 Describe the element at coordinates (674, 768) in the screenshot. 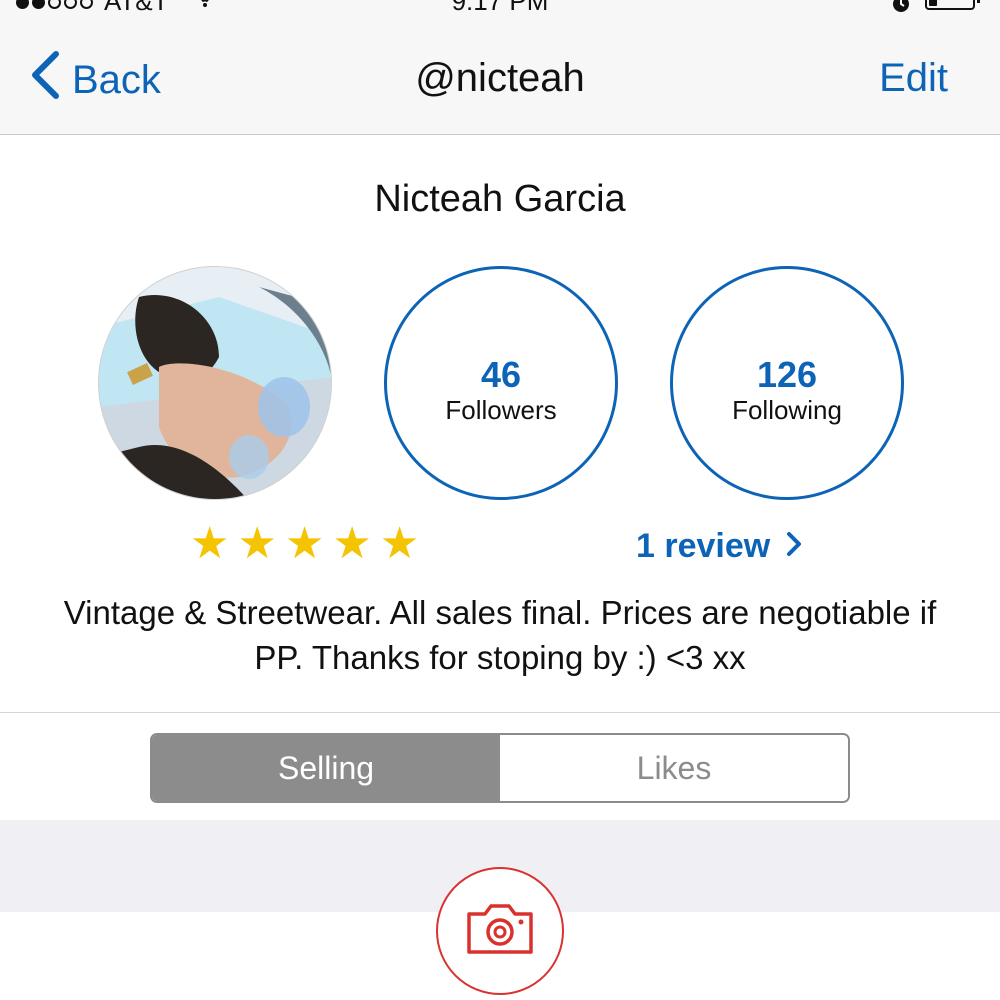

I see `tab-likes: Likes` at that location.